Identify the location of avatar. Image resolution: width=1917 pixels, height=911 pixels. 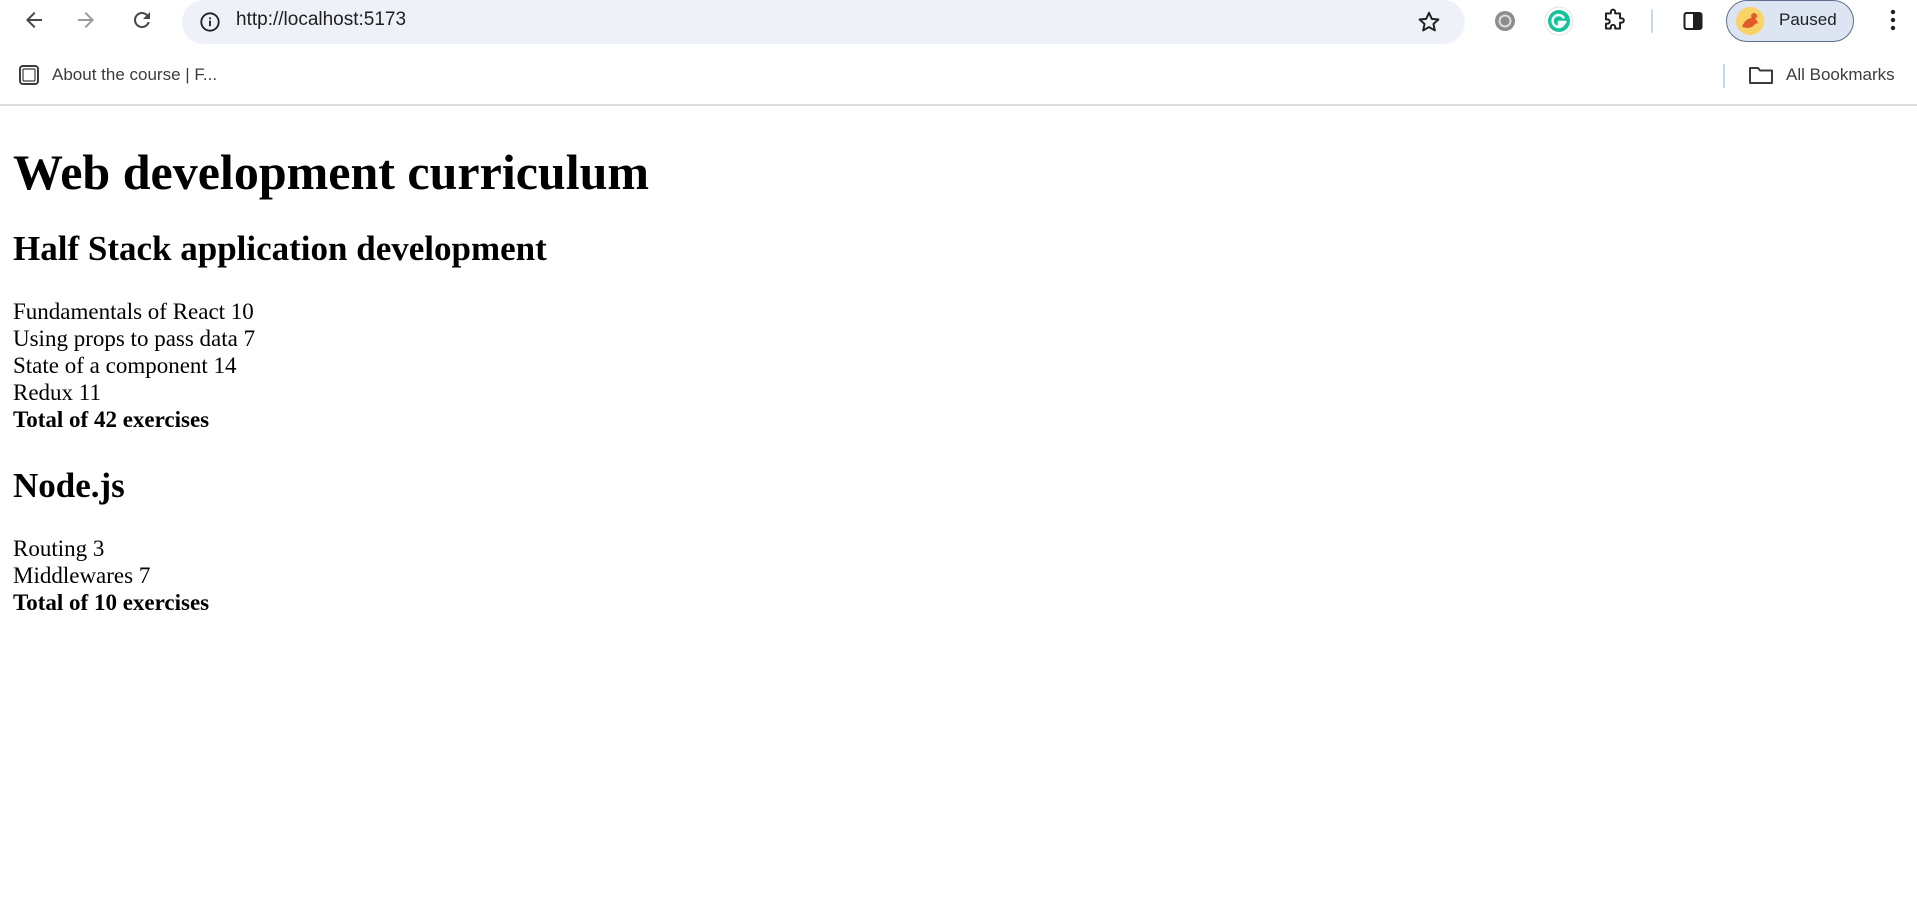
(1750, 21).